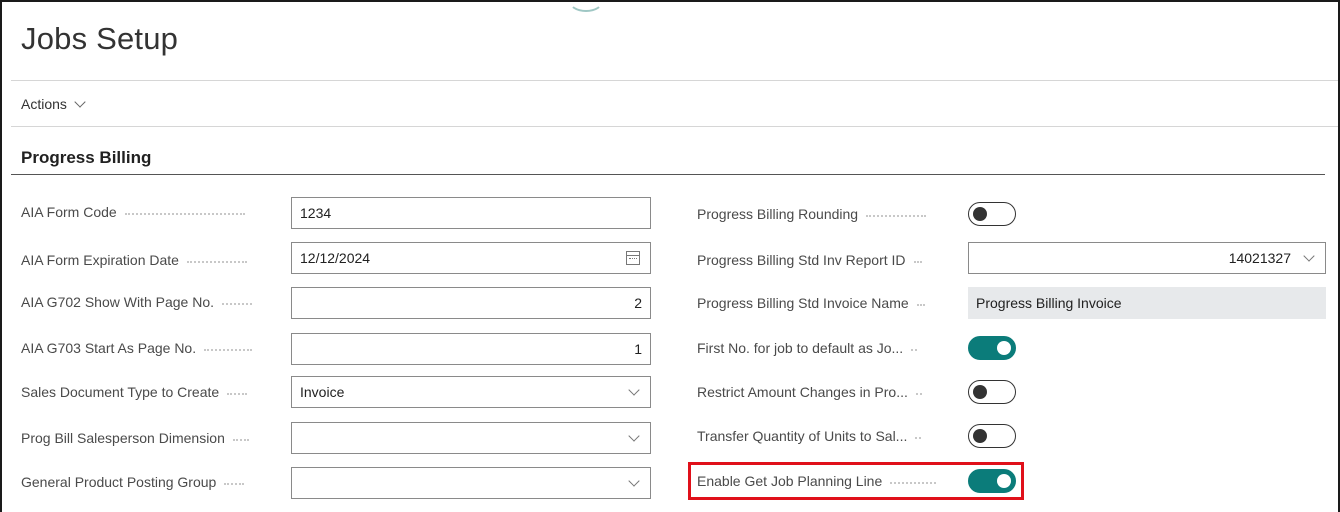 Image resolution: width=1340 pixels, height=512 pixels. Describe the element at coordinates (471, 258) in the screenshot. I see `aia-form-expiration-date-input: 12/12/2024` at that location.